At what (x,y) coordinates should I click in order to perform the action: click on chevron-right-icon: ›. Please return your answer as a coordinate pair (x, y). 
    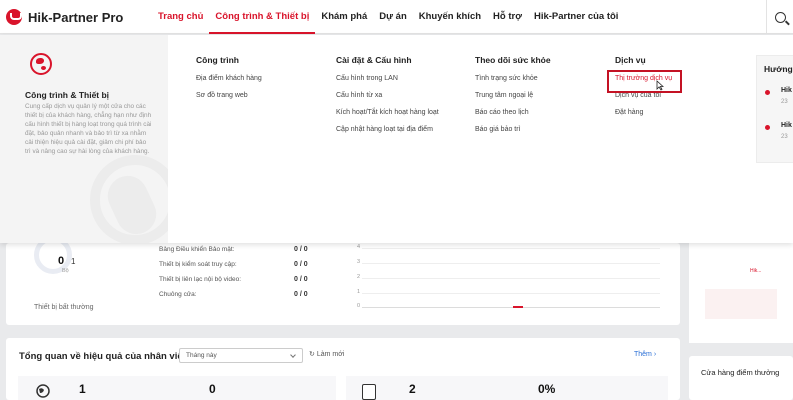
    Looking at the image, I should click on (654, 354).